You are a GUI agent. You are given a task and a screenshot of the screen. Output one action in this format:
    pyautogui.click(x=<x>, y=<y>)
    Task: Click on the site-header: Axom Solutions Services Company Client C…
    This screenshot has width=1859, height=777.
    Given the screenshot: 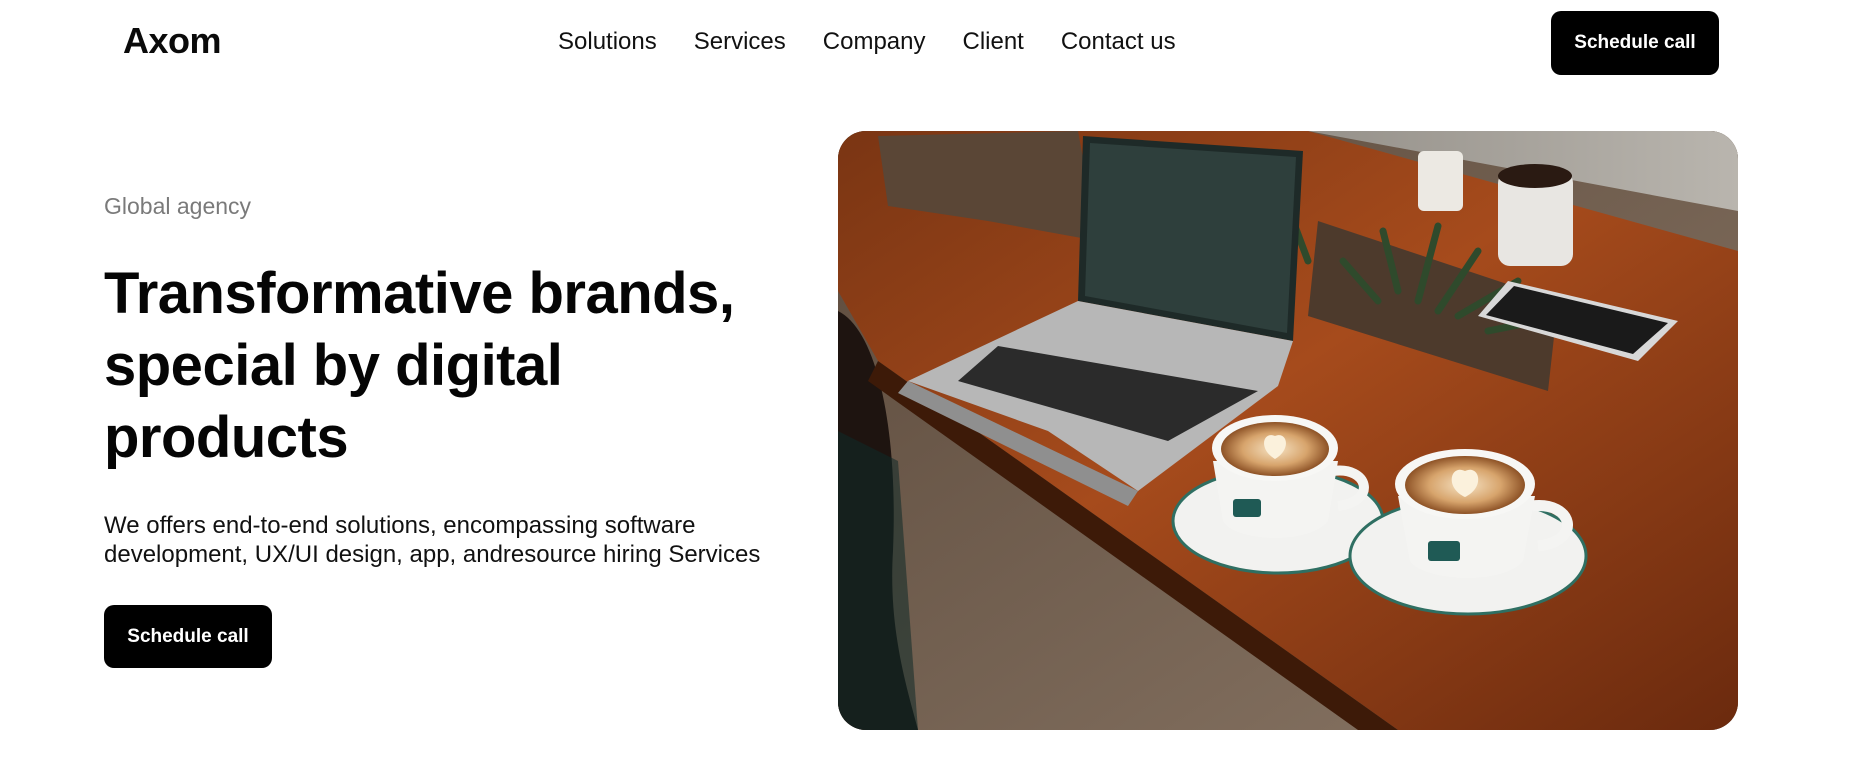 What is the action you would take?
    pyautogui.click(x=929, y=42)
    